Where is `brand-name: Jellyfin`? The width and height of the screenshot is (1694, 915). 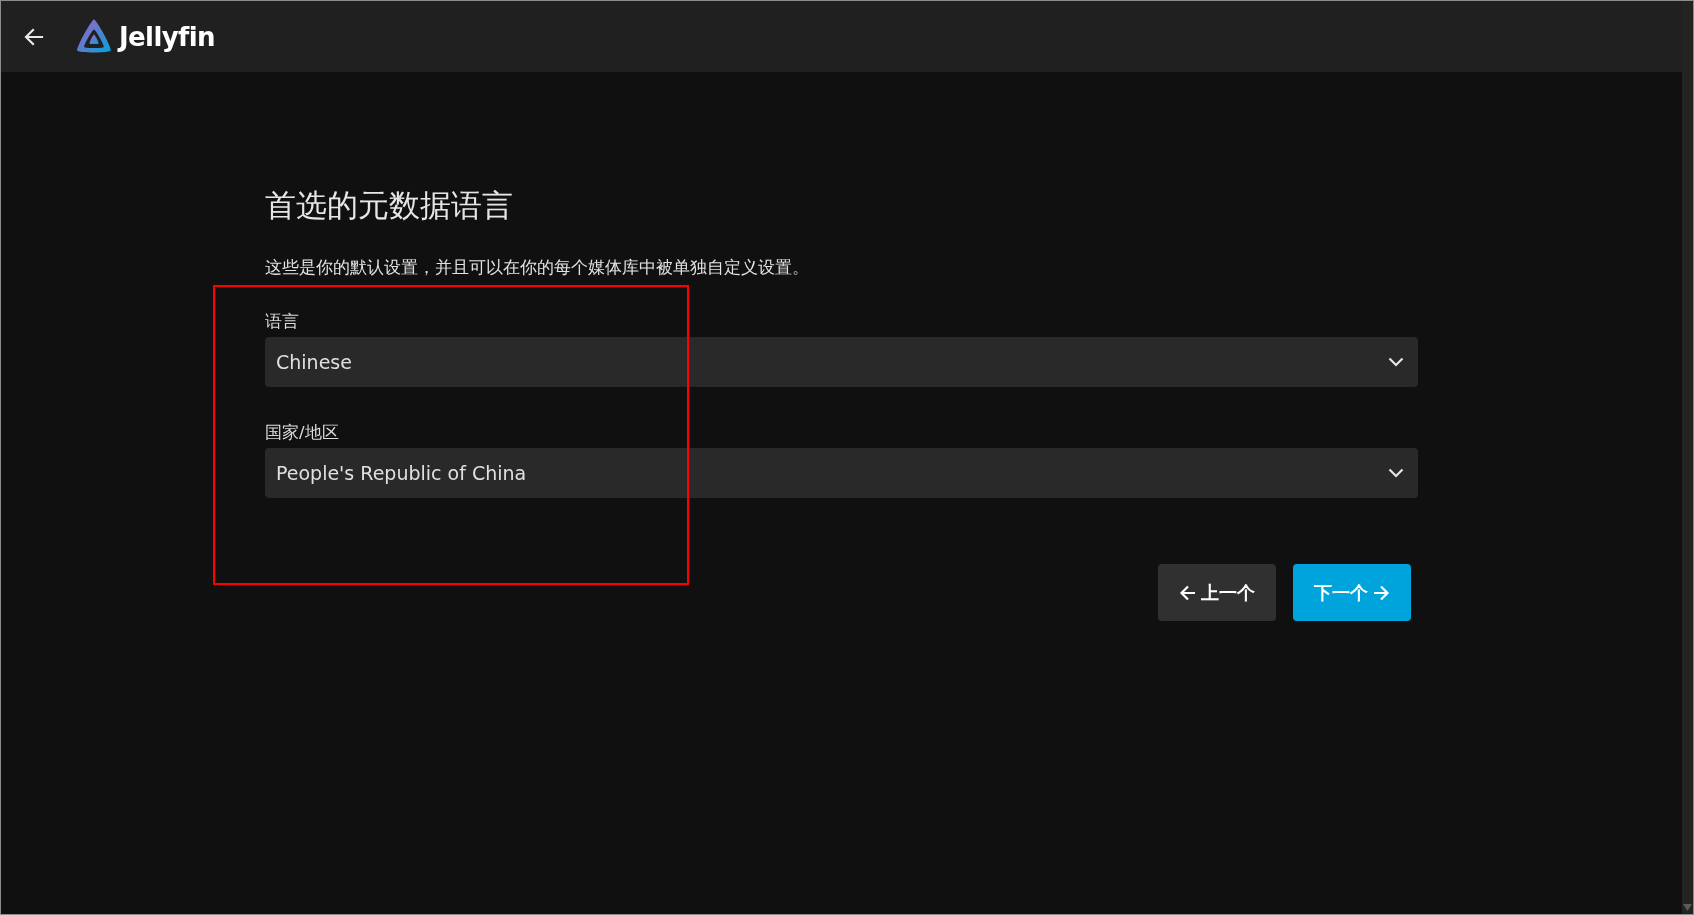
brand-name: Jellyfin is located at coordinates (167, 36).